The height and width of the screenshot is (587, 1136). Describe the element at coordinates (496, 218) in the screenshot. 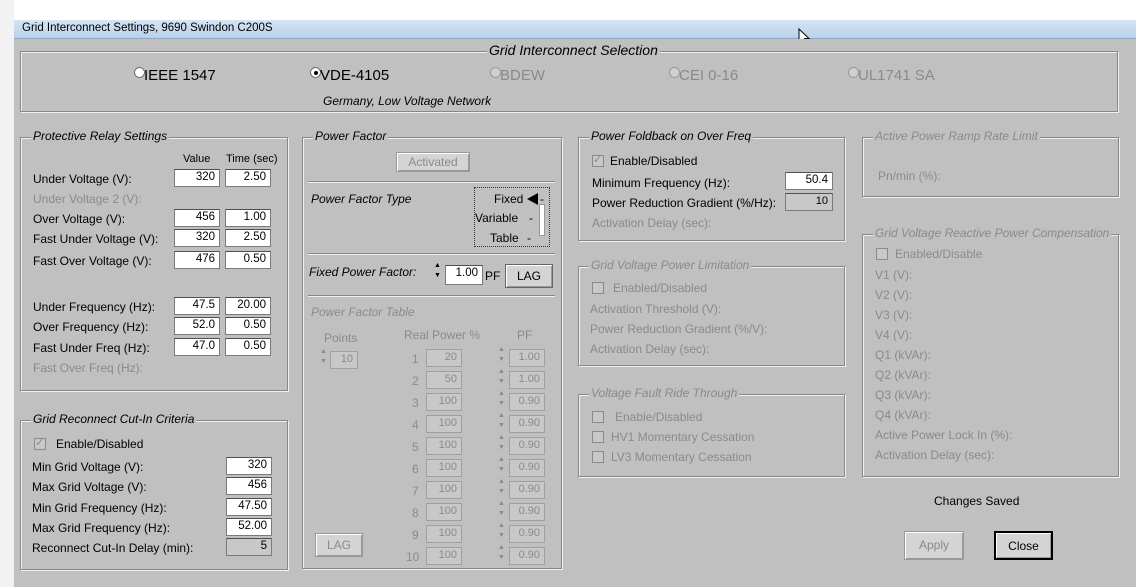

I see `pf-type-variable: Variable` at that location.